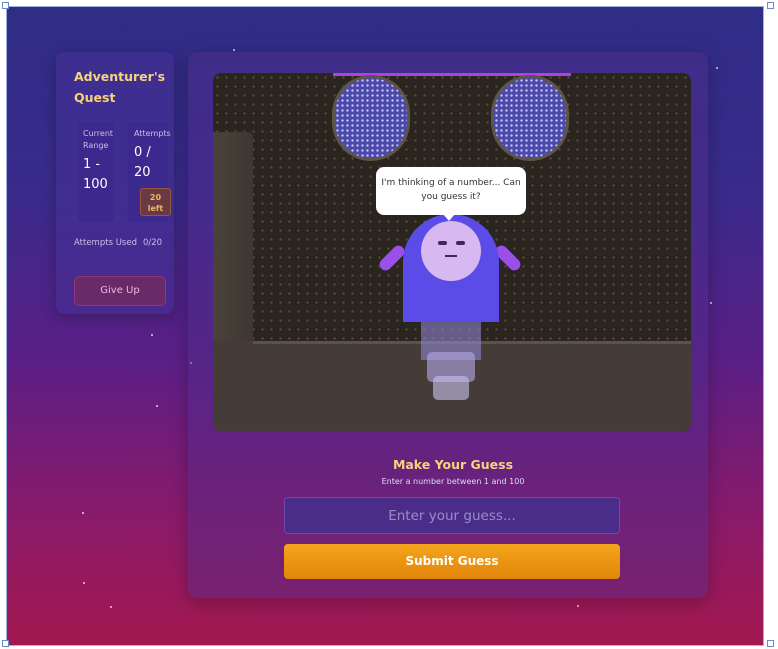 The height and width of the screenshot is (649, 778). Describe the element at coordinates (142, 162) in the screenshot. I see `attempts-value: 0 / 20` at that location.